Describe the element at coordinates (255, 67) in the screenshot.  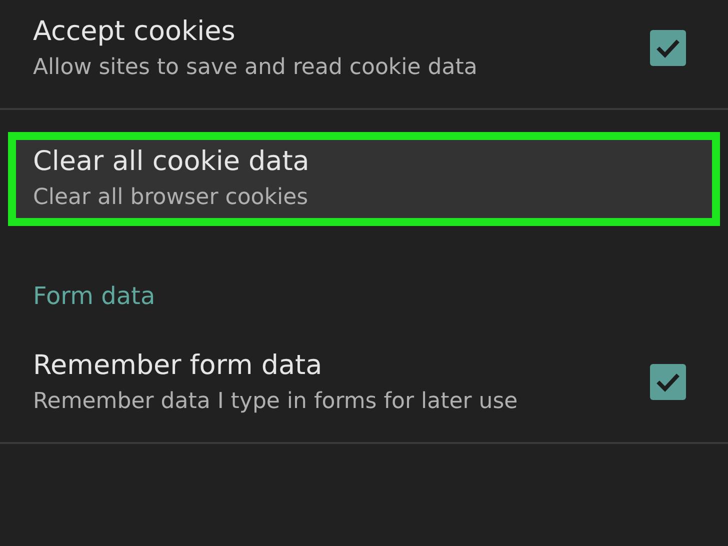
I see `setting-summary: Allow sites to save and read cookie data` at that location.